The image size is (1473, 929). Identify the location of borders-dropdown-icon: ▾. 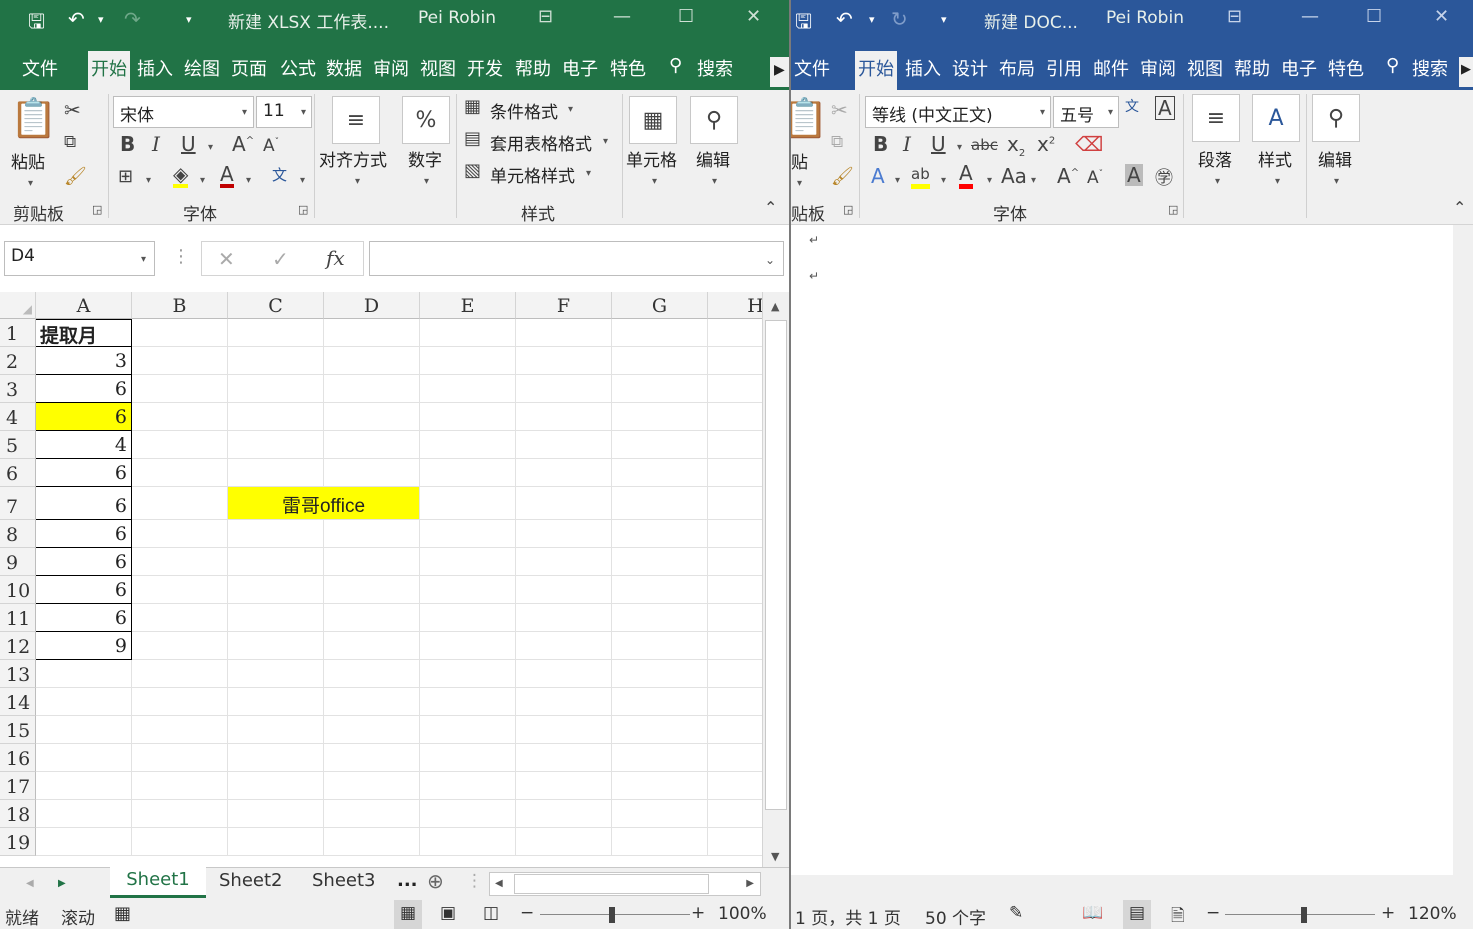
(148, 180).